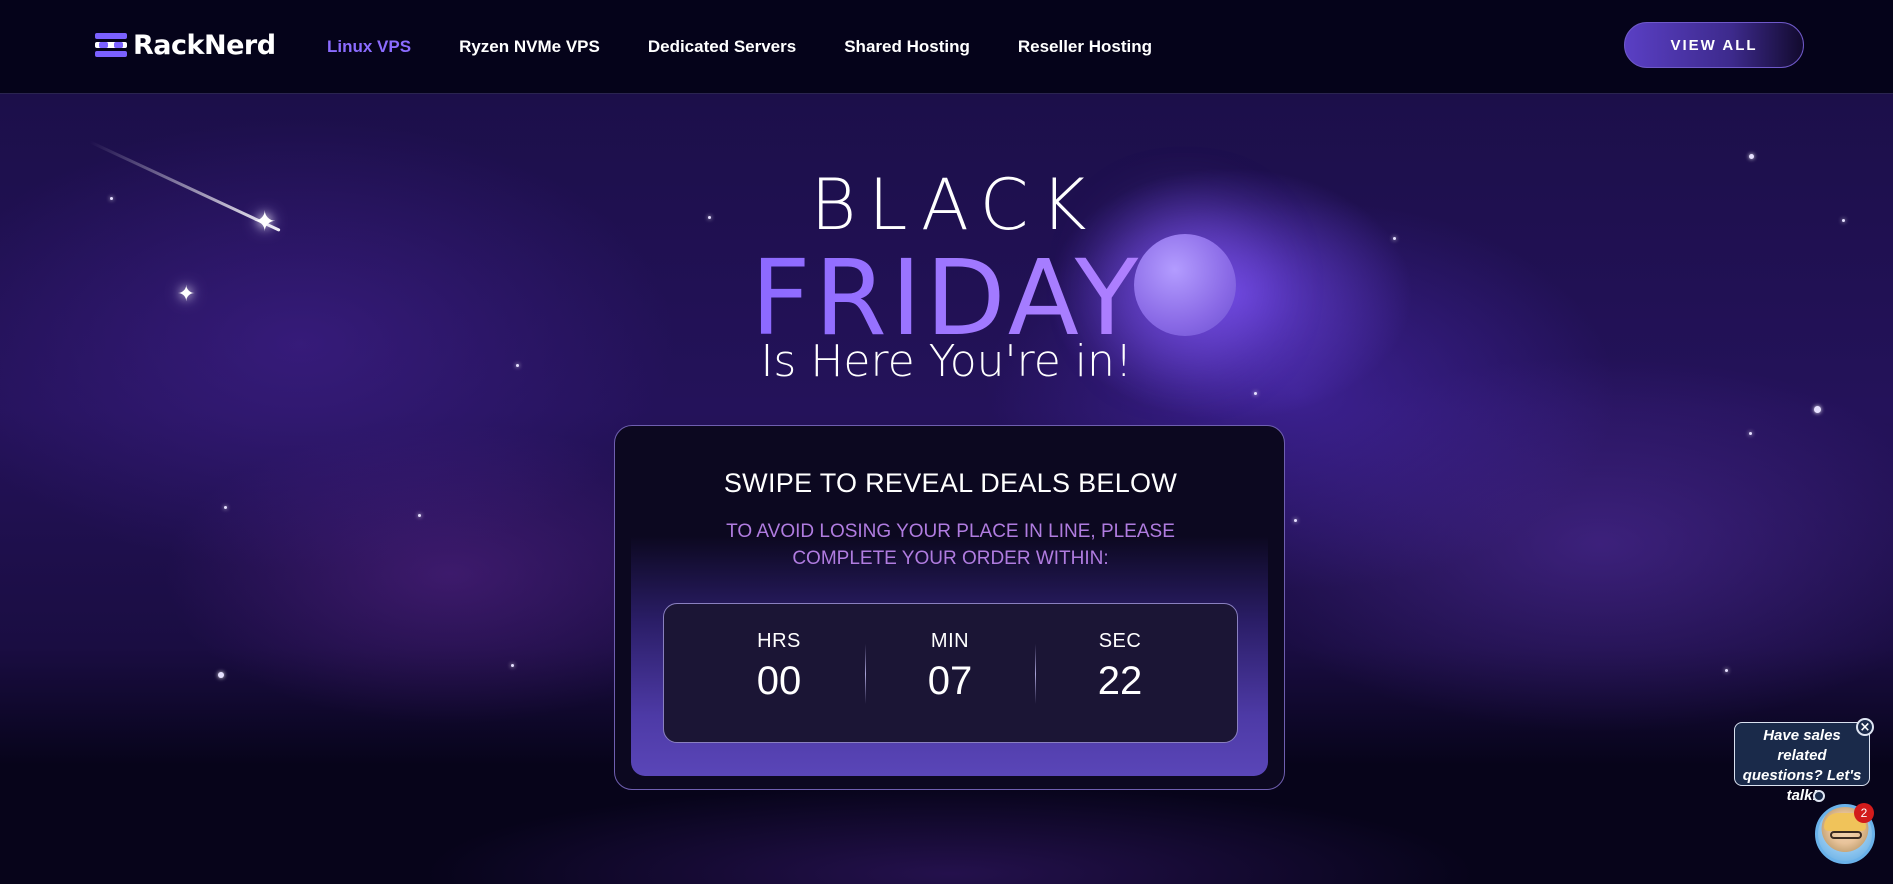 This screenshot has height=884, width=1893. What do you see at coordinates (529, 47) in the screenshot?
I see `nav-link-ryzen-nvme-vps: Ryzen NVMe VPS` at bounding box center [529, 47].